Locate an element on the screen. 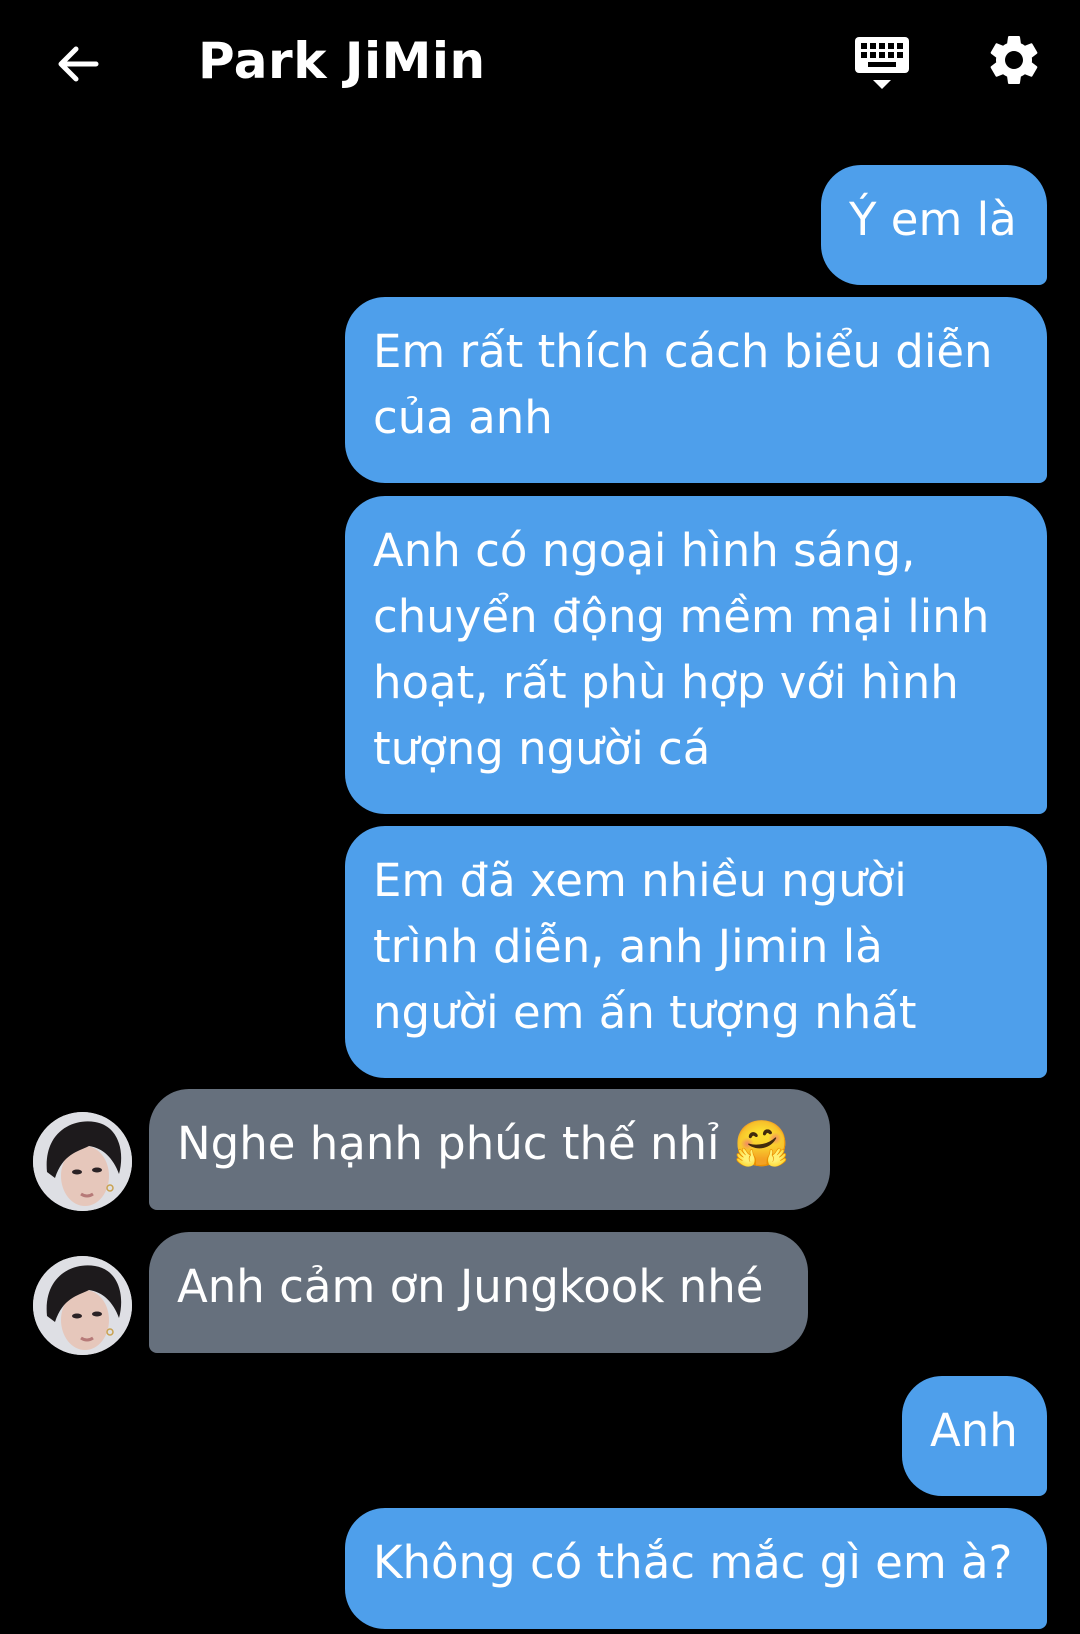 The image size is (1080, 1634). message-outgoing: Em rất thích cách biểu diễn của anh is located at coordinates (696, 390).